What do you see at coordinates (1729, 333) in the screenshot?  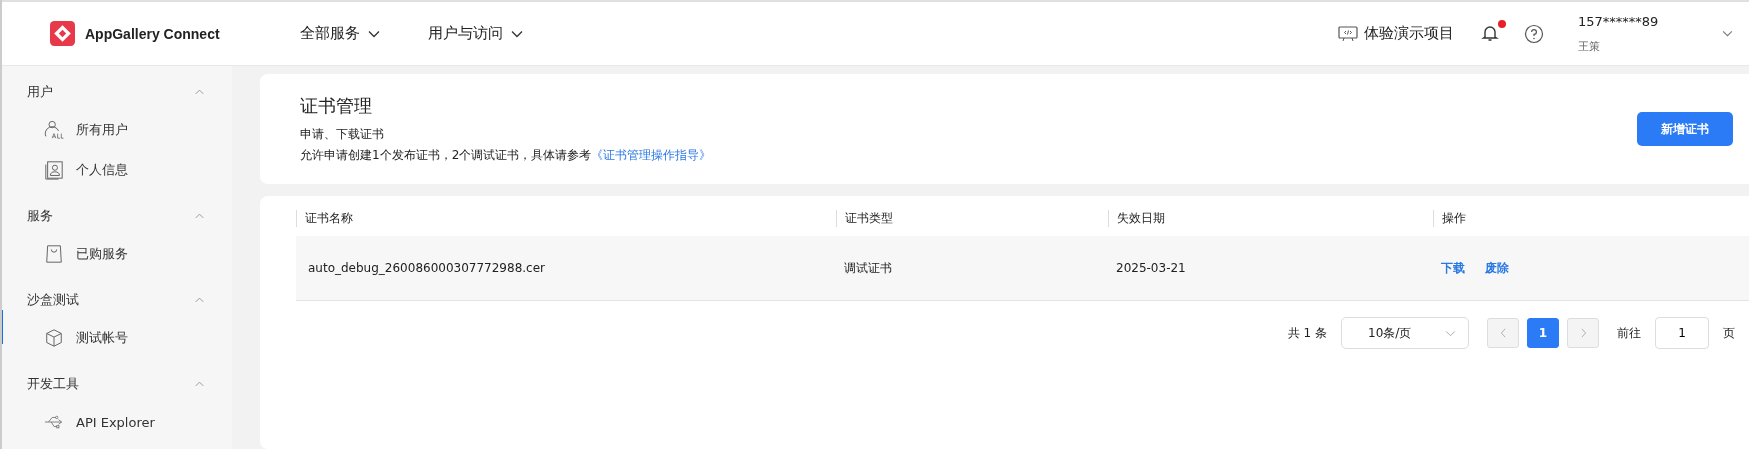 I see `page-suffix: 页` at bounding box center [1729, 333].